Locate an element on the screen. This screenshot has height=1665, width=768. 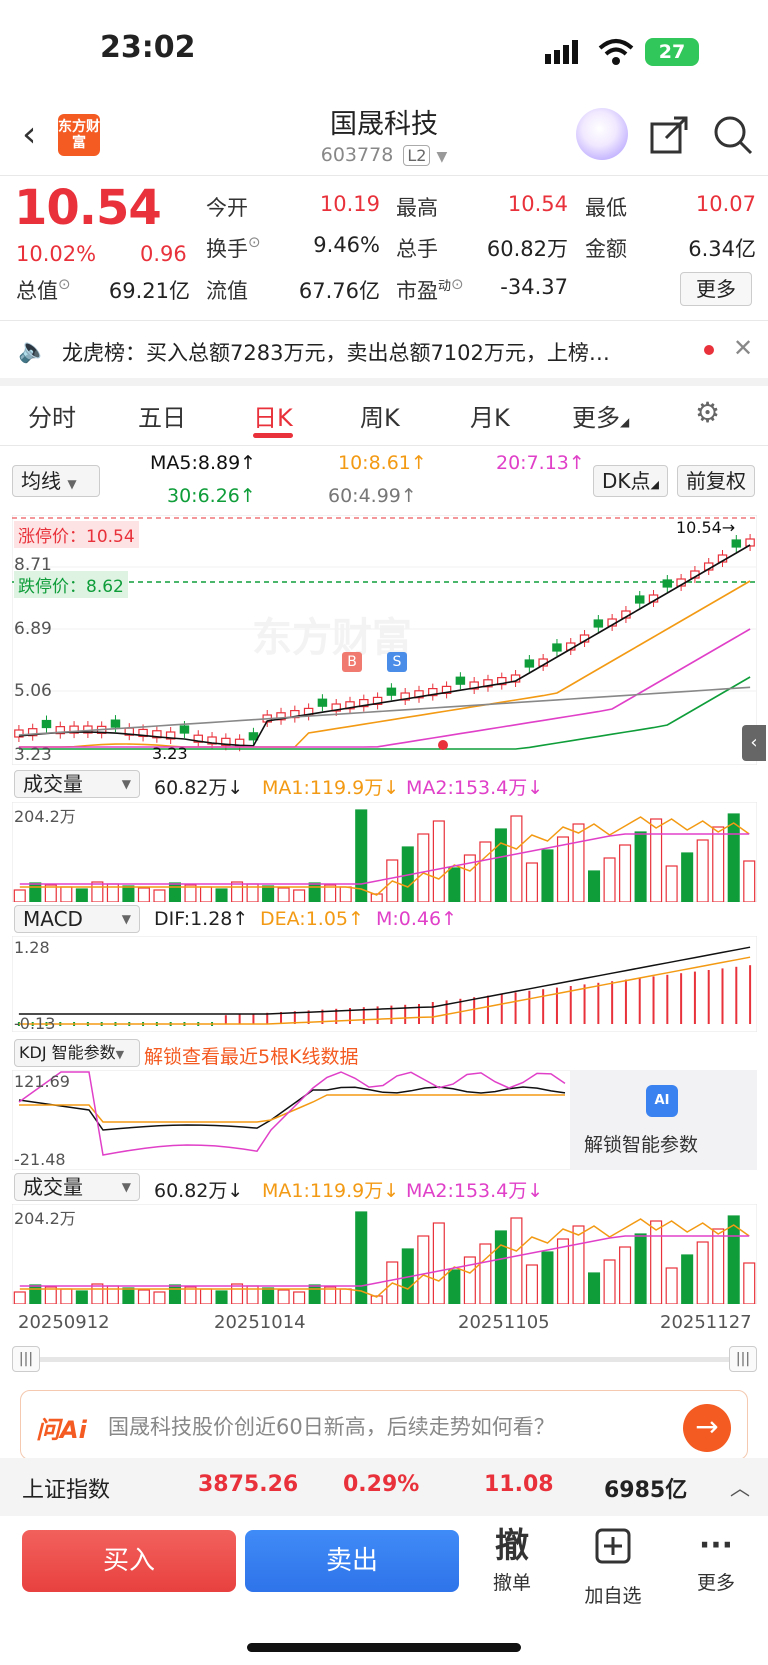
open-label: 今开 is located at coordinates (227, 208).